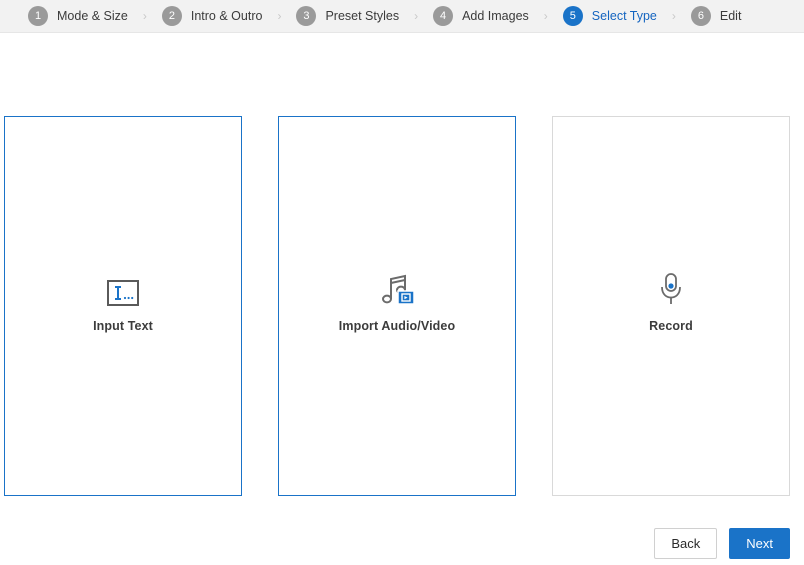 Image resolution: width=804 pixels, height=565 pixels. What do you see at coordinates (397, 325) in the screenshot?
I see `card-label: Import Audio/Video` at bounding box center [397, 325].